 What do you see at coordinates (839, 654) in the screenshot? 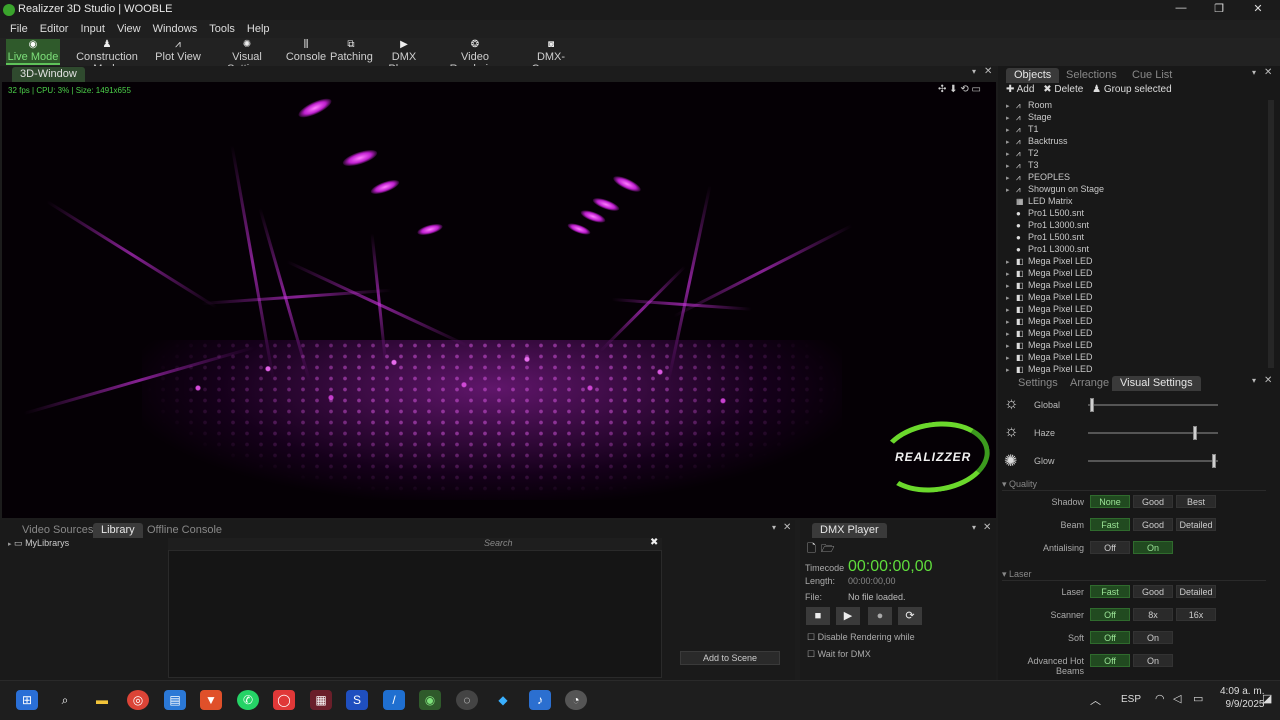
I see `wait-for-dmx-checkbox: ☐ Wait for DMX` at bounding box center [839, 654].